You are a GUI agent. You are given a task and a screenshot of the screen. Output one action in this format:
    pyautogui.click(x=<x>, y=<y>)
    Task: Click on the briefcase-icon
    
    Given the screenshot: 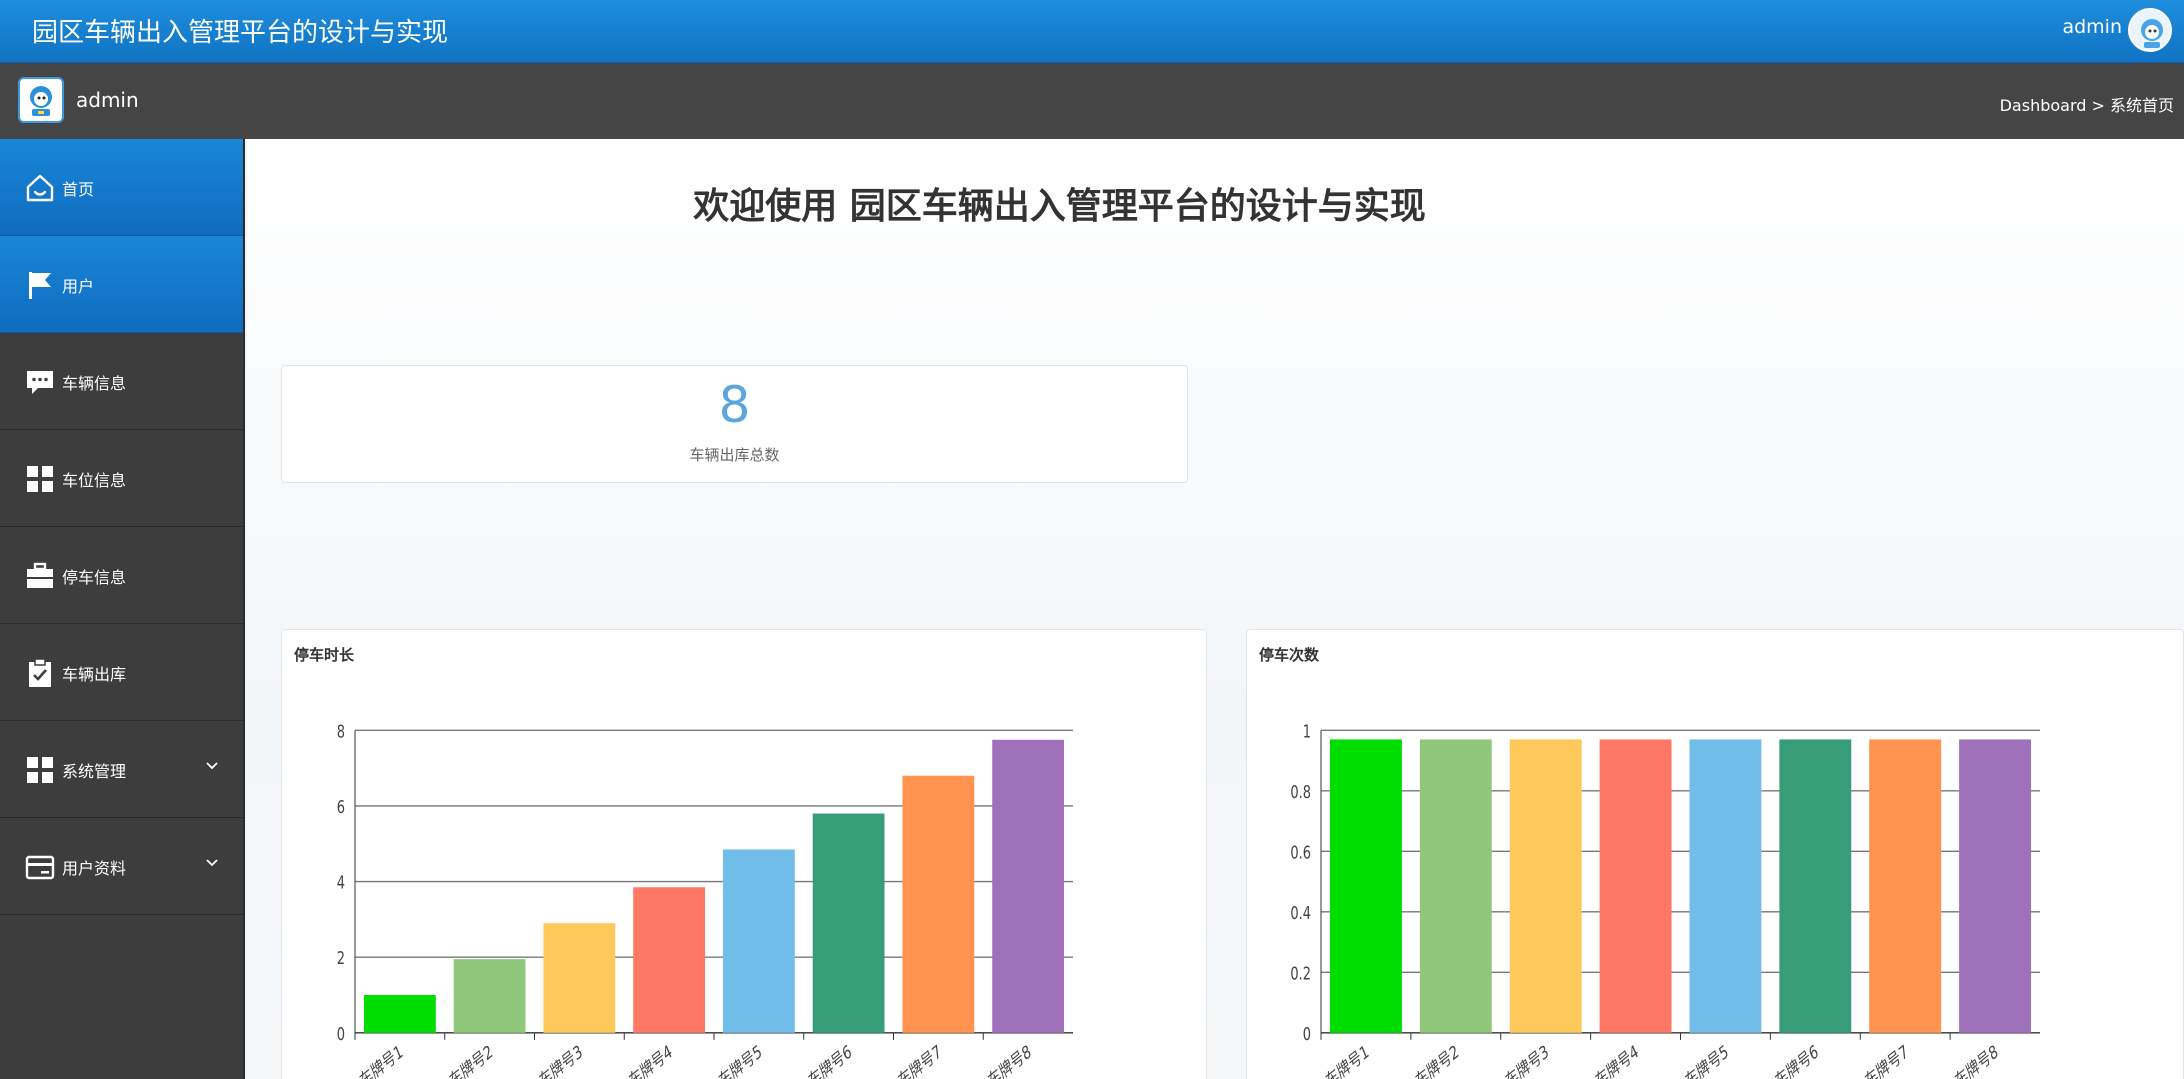 What is the action you would take?
    pyautogui.click(x=40, y=575)
    